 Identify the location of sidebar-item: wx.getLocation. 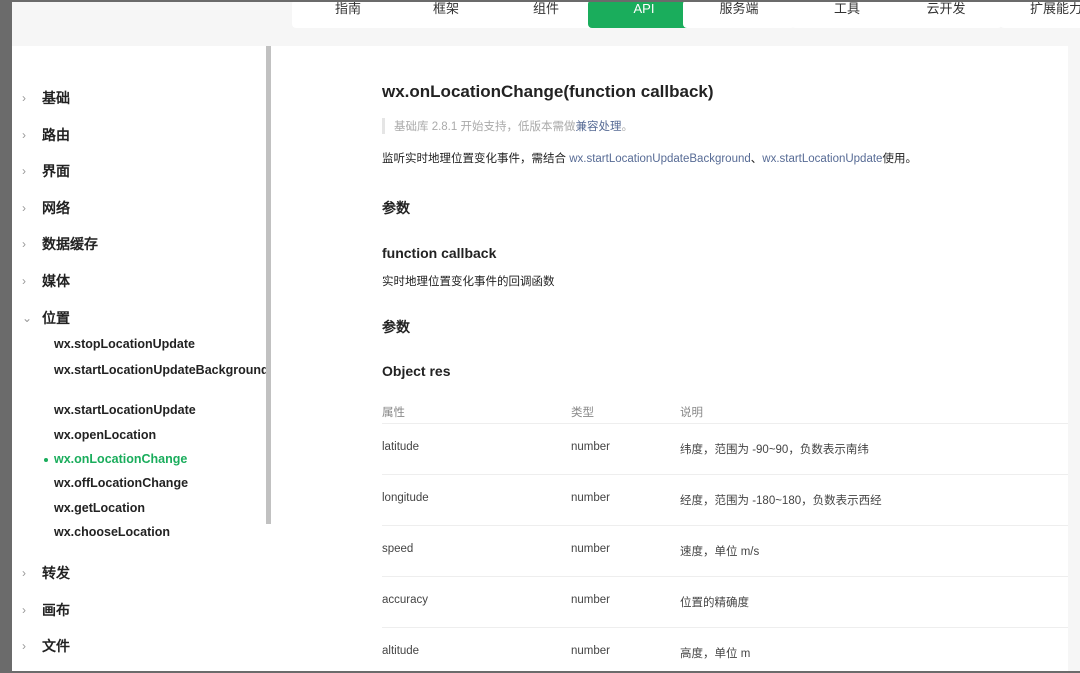
(149, 508).